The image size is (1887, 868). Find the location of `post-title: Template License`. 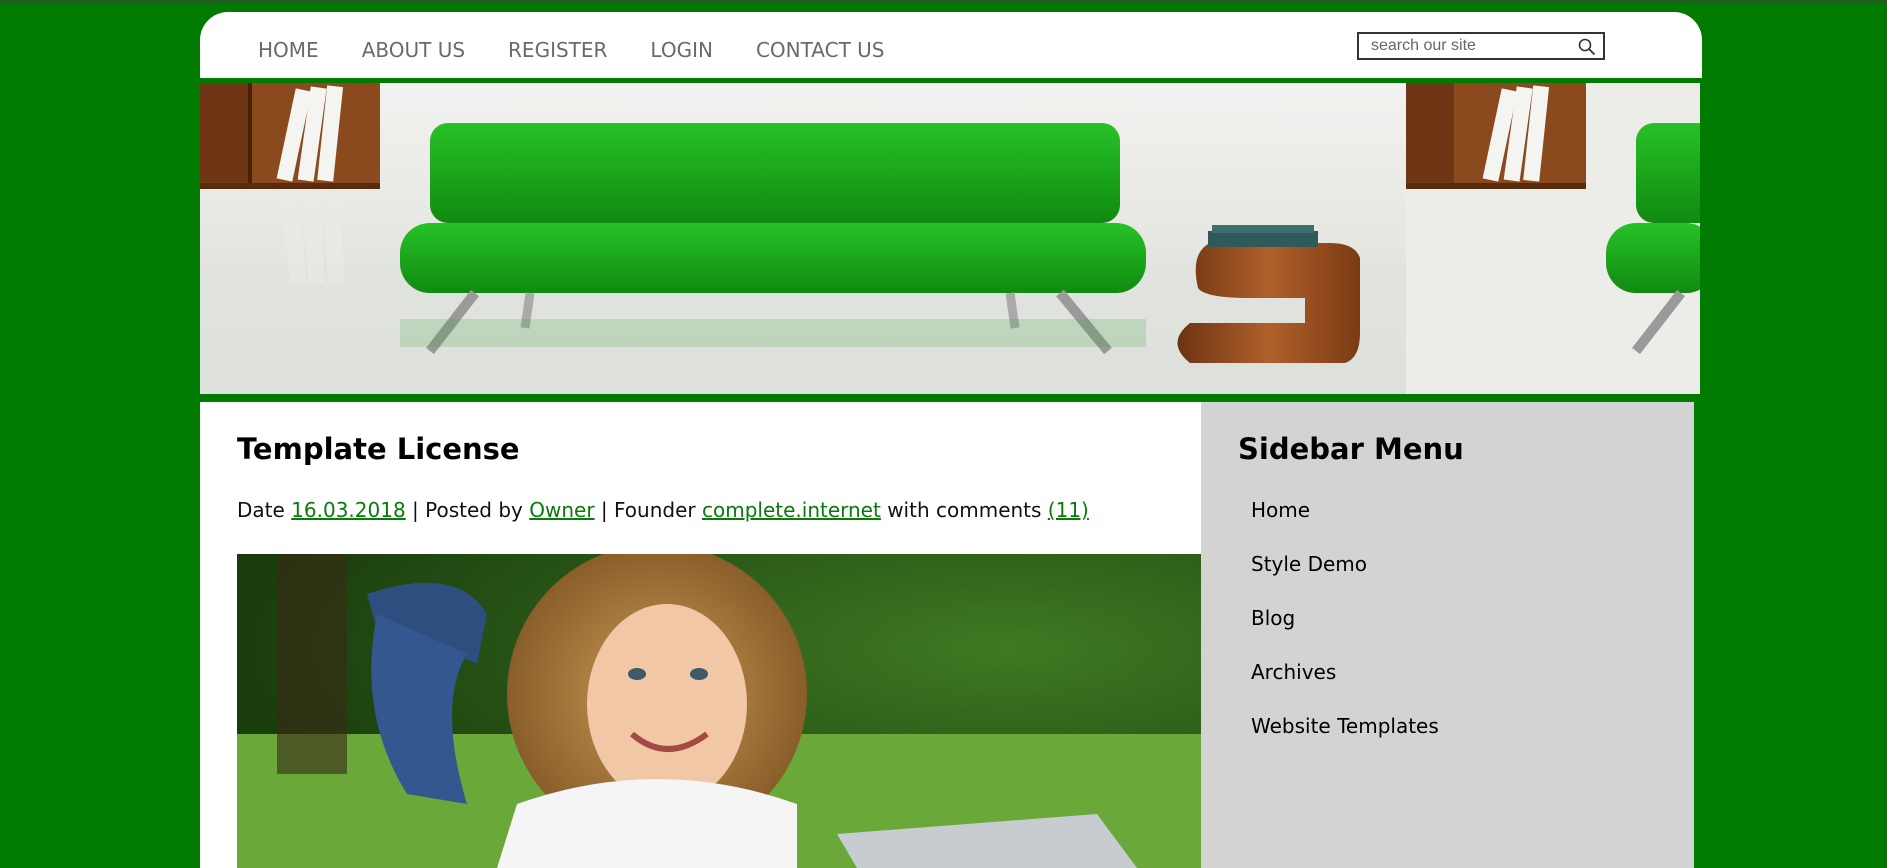

post-title: Template License is located at coordinates (378, 449).